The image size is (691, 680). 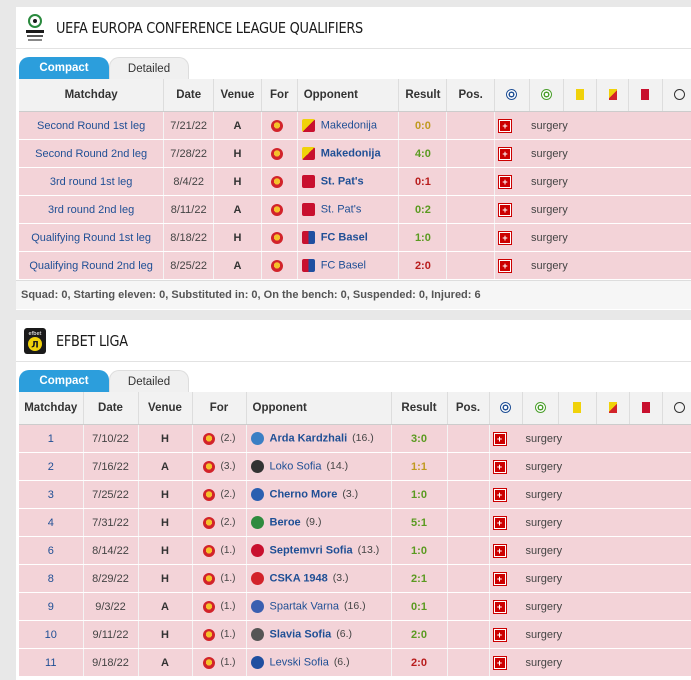 I want to click on matchday-link: Second Round 2nd leg, so click(x=91, y=153).